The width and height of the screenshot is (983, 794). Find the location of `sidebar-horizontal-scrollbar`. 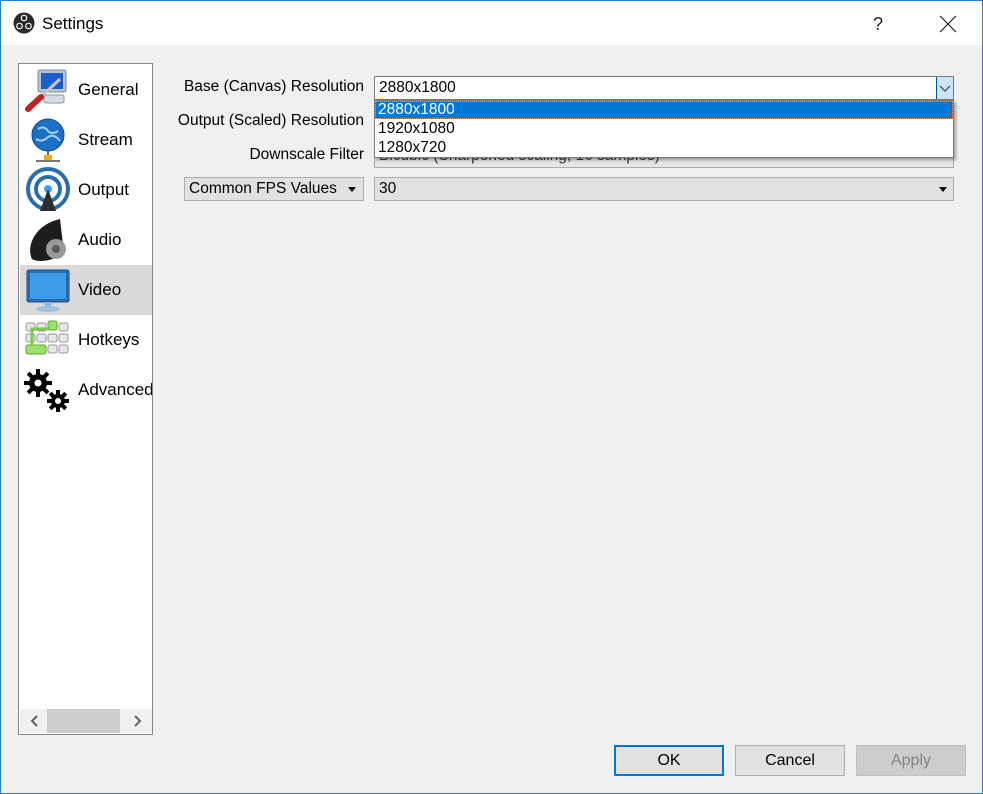

sidebar-horizontal-scrollbar is located at coordinates (86, 721).